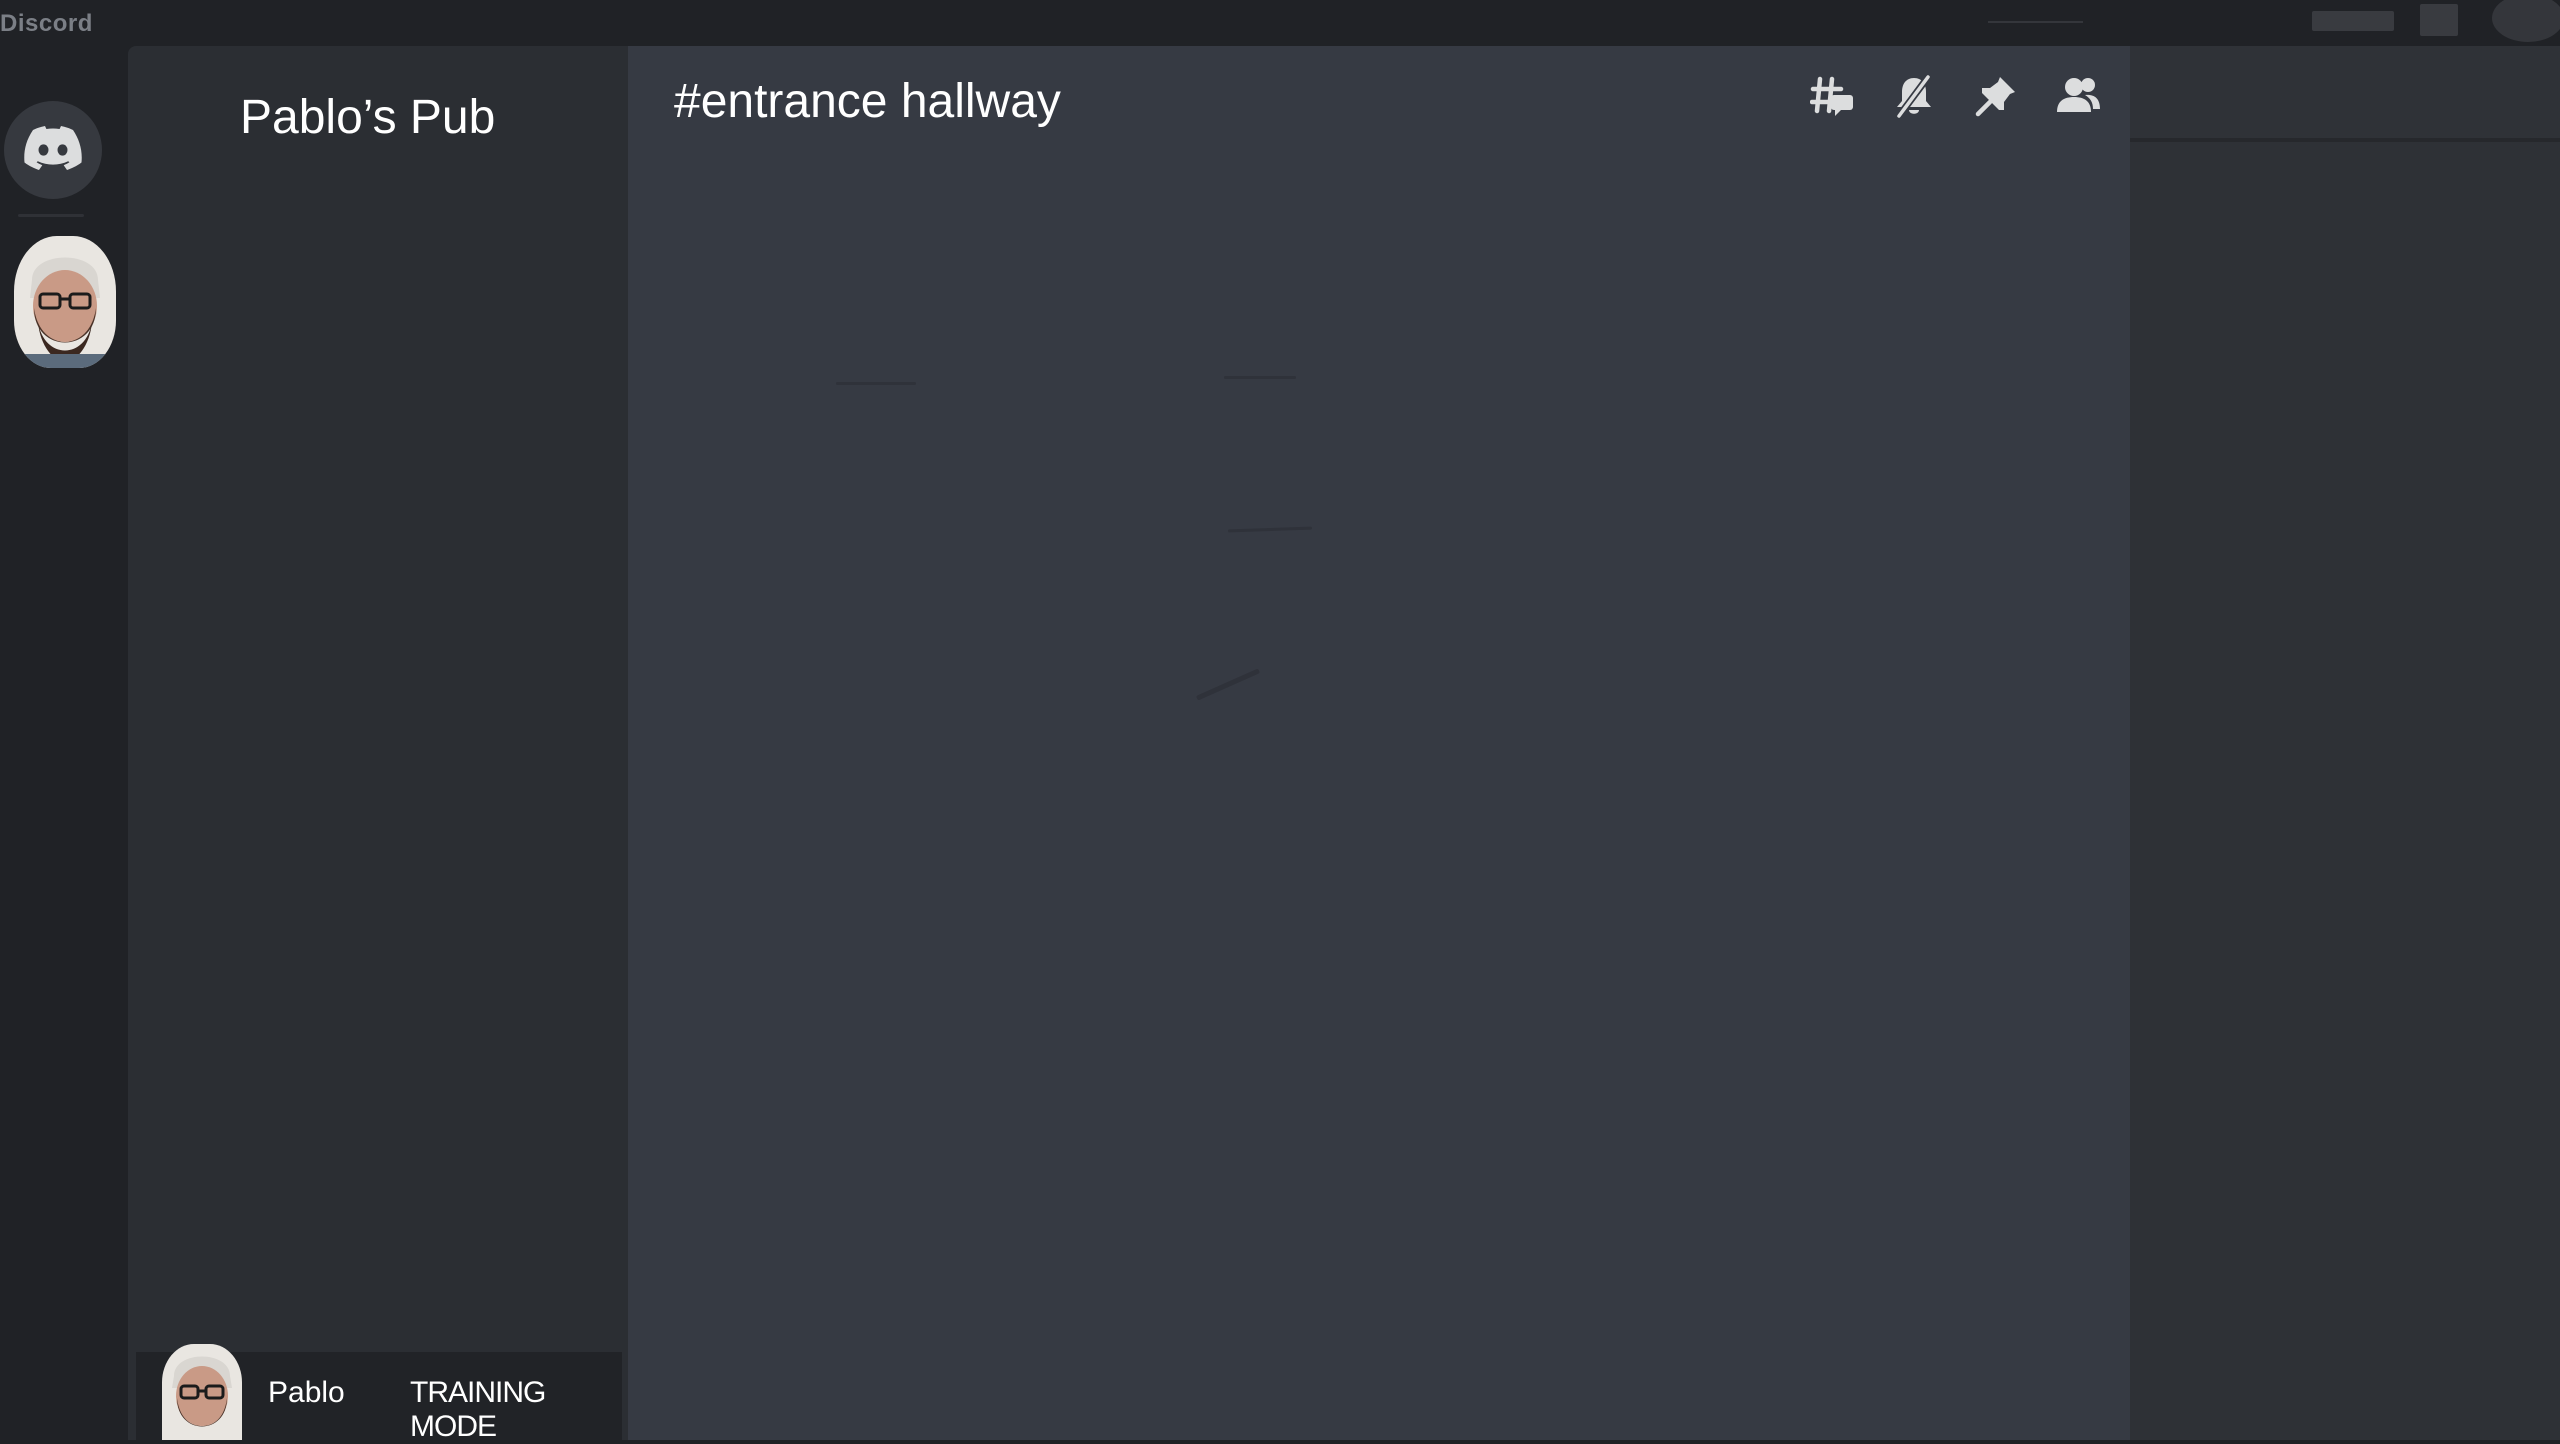 This screenshot has width=2560, height=1444. Describe the element at coordinates (2353, 21) in the screenshot. I see `minimize-button` at that location.